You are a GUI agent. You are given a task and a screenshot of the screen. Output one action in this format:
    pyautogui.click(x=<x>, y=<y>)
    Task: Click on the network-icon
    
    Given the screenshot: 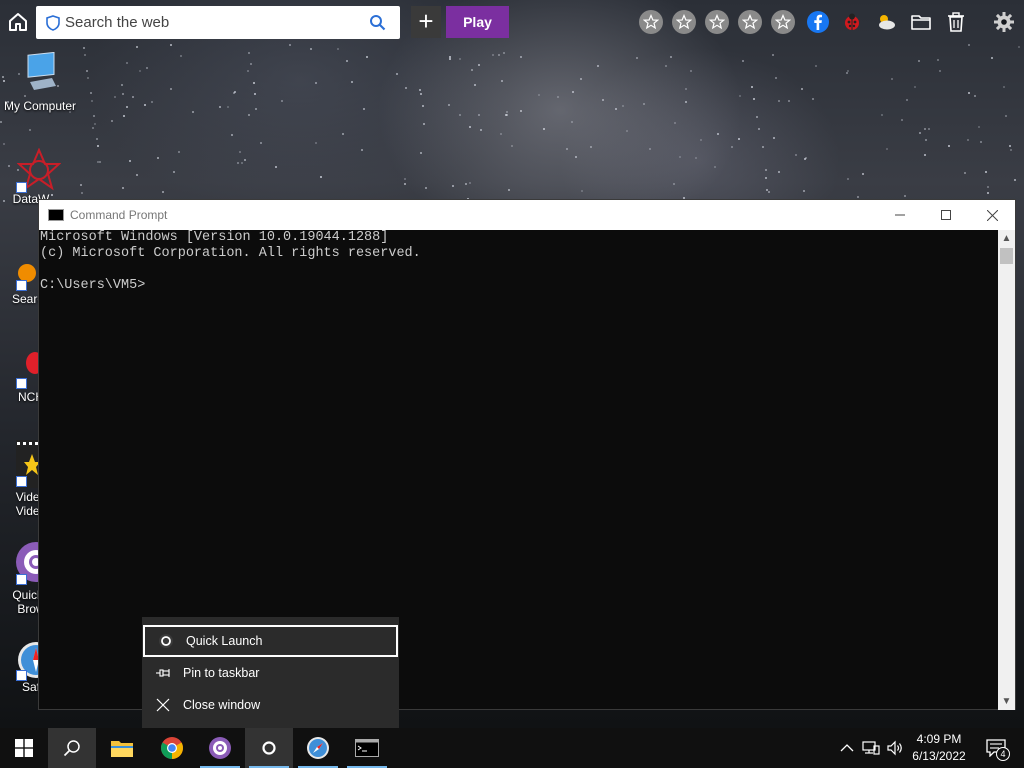 What is the action you would take?
    pyautogui.click(x=871, y=748)
    